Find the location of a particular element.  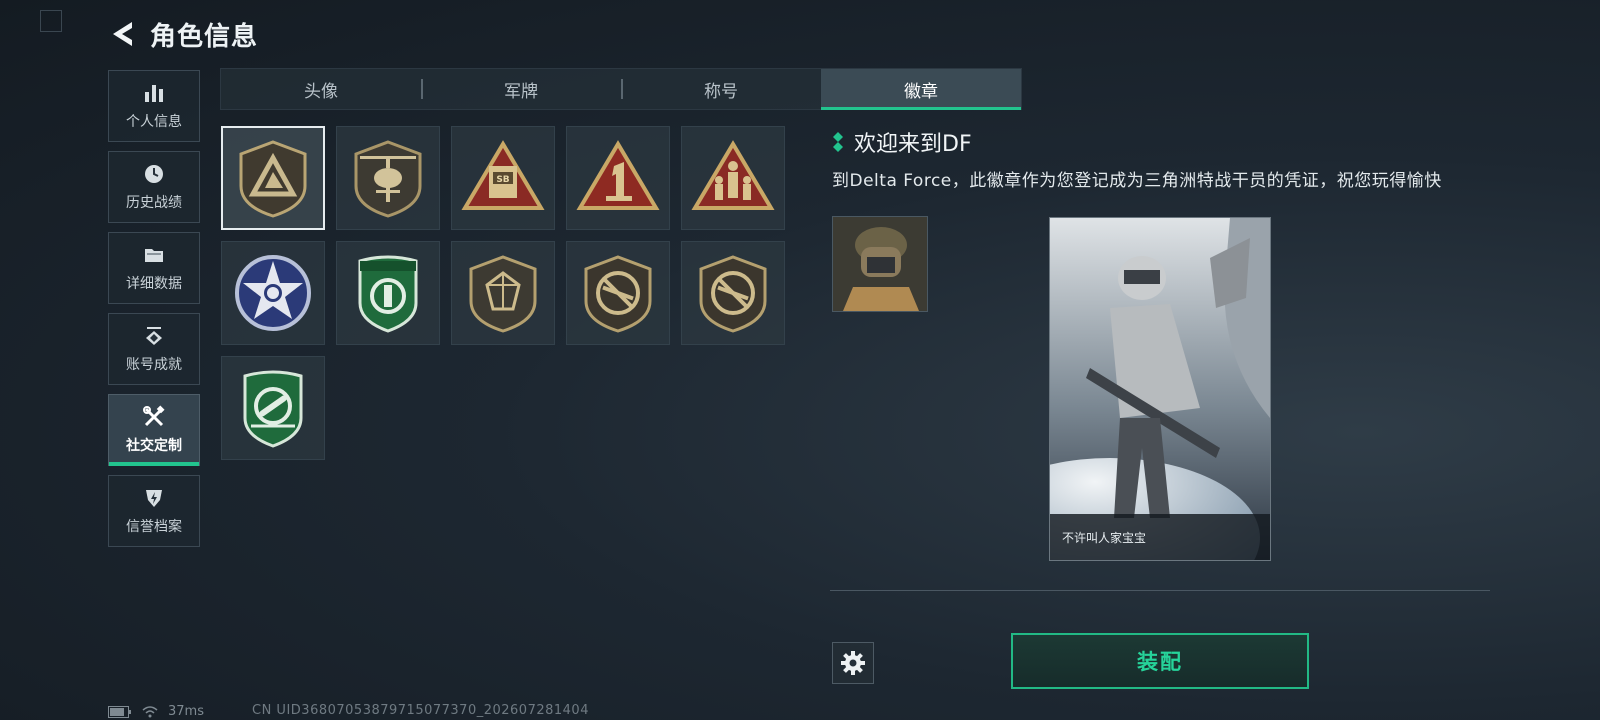

page-title: 角色信息 is located at coordinates (204, 36).